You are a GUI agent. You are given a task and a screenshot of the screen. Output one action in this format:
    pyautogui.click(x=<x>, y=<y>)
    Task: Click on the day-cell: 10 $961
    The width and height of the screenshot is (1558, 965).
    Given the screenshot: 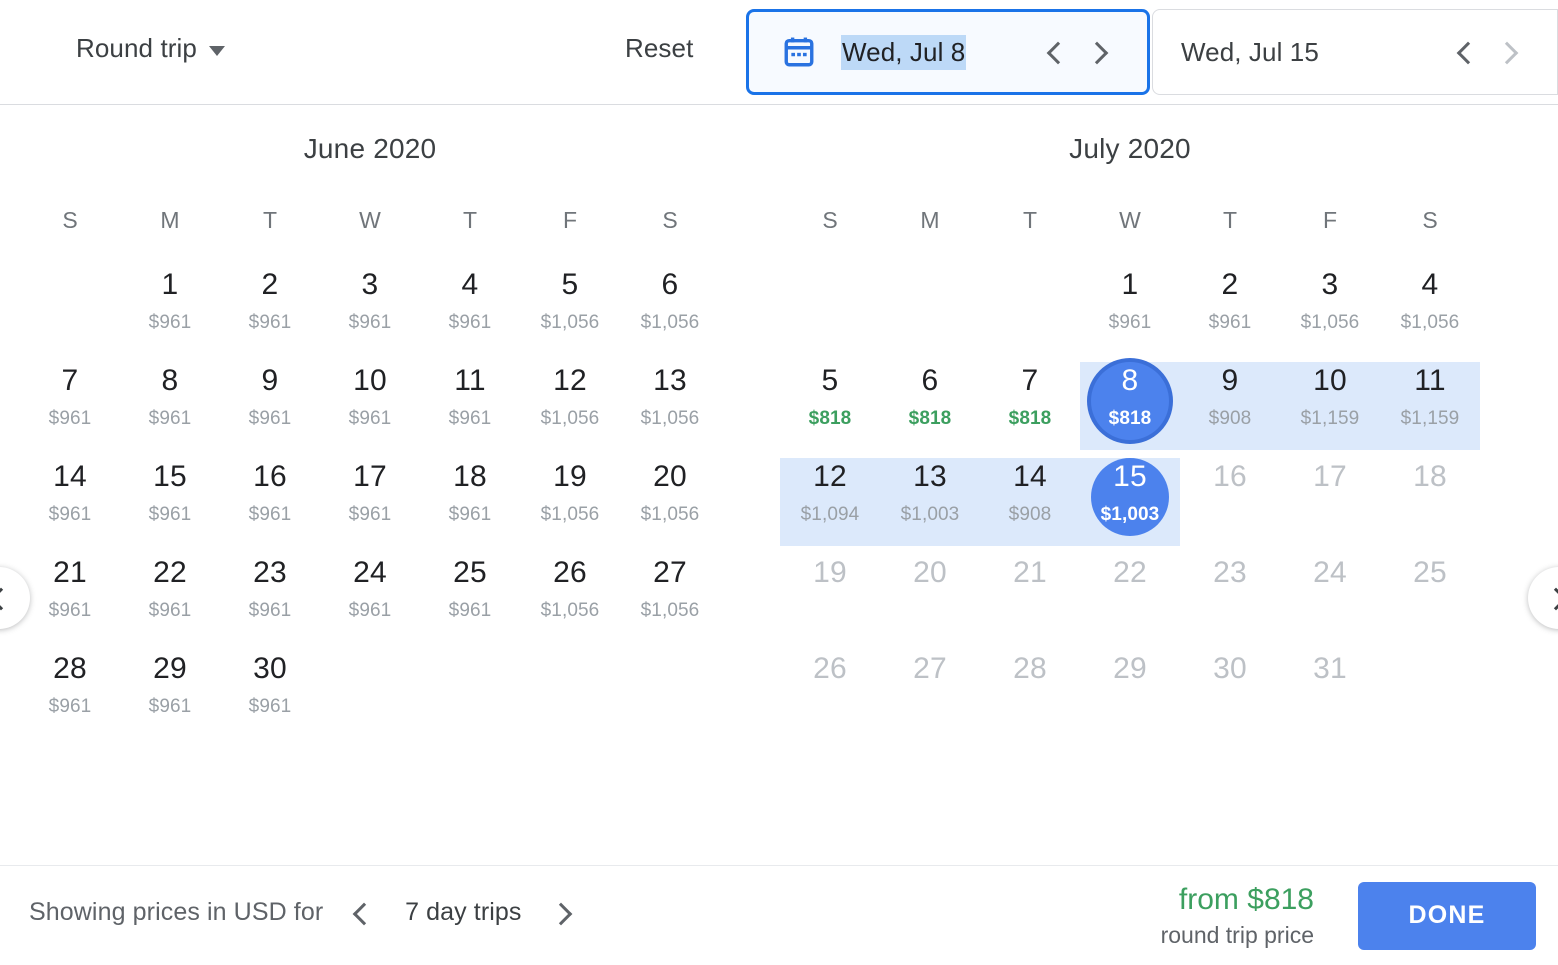 What is the action you would take?
    pyautogui.click(x=370, y=406)
    